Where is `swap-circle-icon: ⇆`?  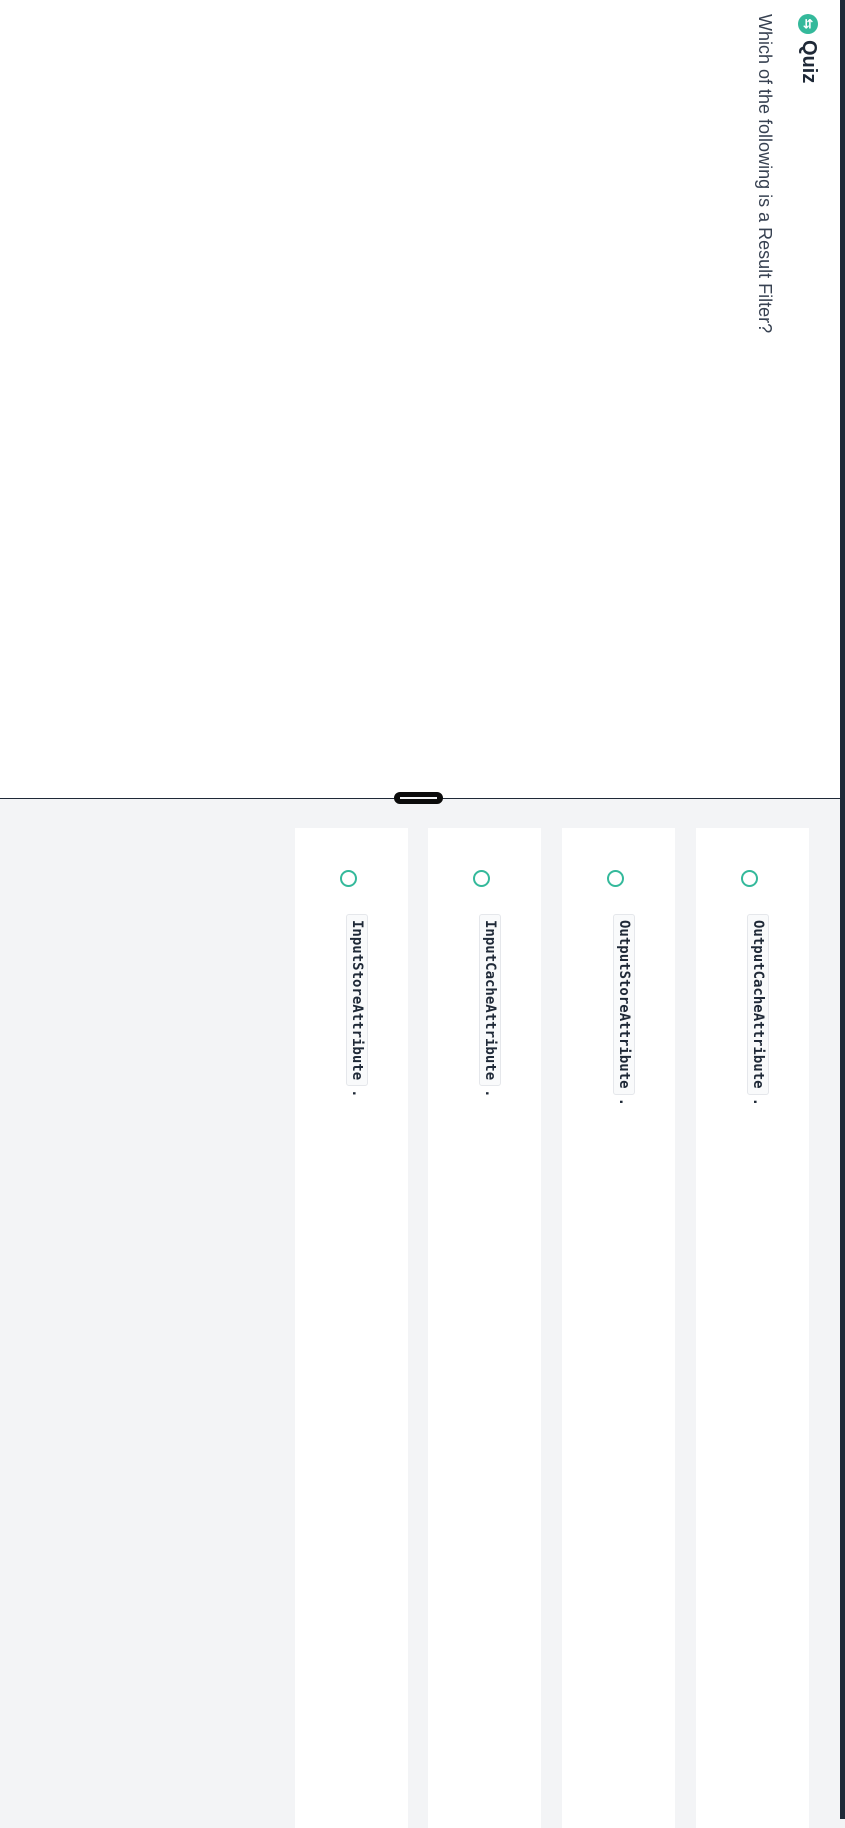
swap-circle-icon: ⇆ is located at coordinates (808, 24).